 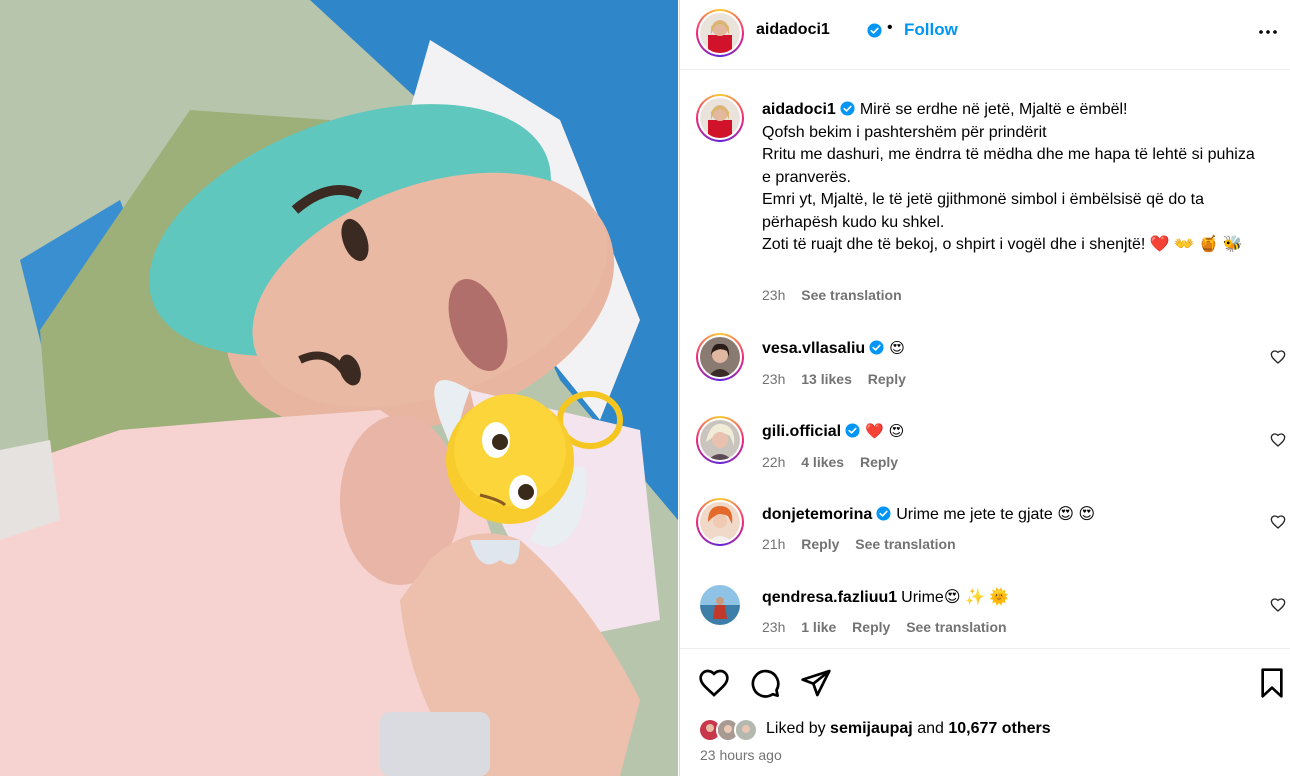 I want to click on caption-username: aidadoci1, so click(x=799, y=109).